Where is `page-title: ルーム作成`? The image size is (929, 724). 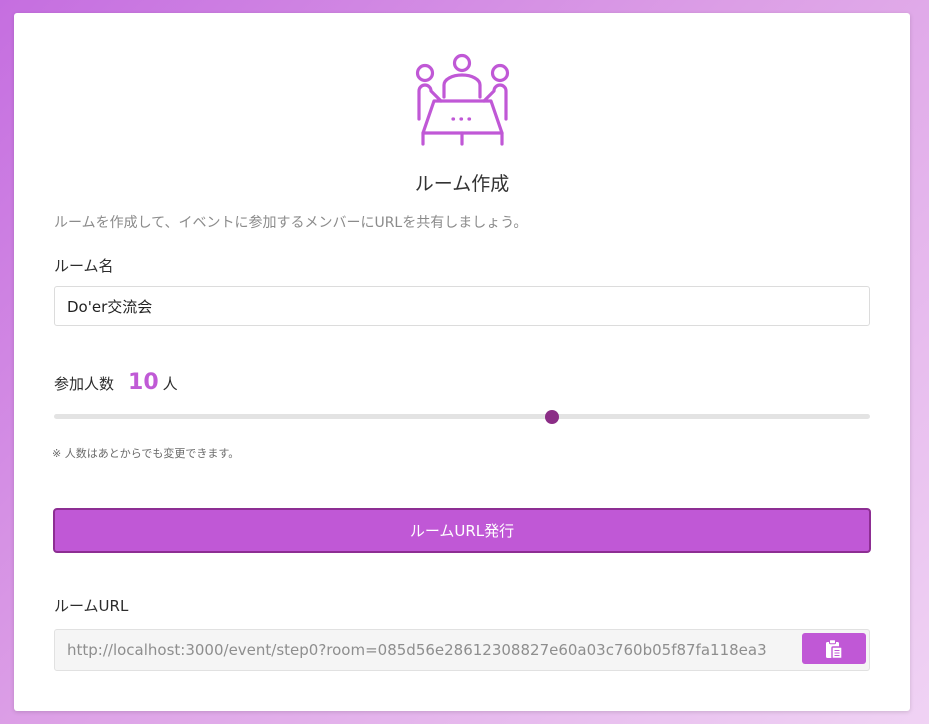 page-title: ルーム作成 is located at coordinates (462, 184).